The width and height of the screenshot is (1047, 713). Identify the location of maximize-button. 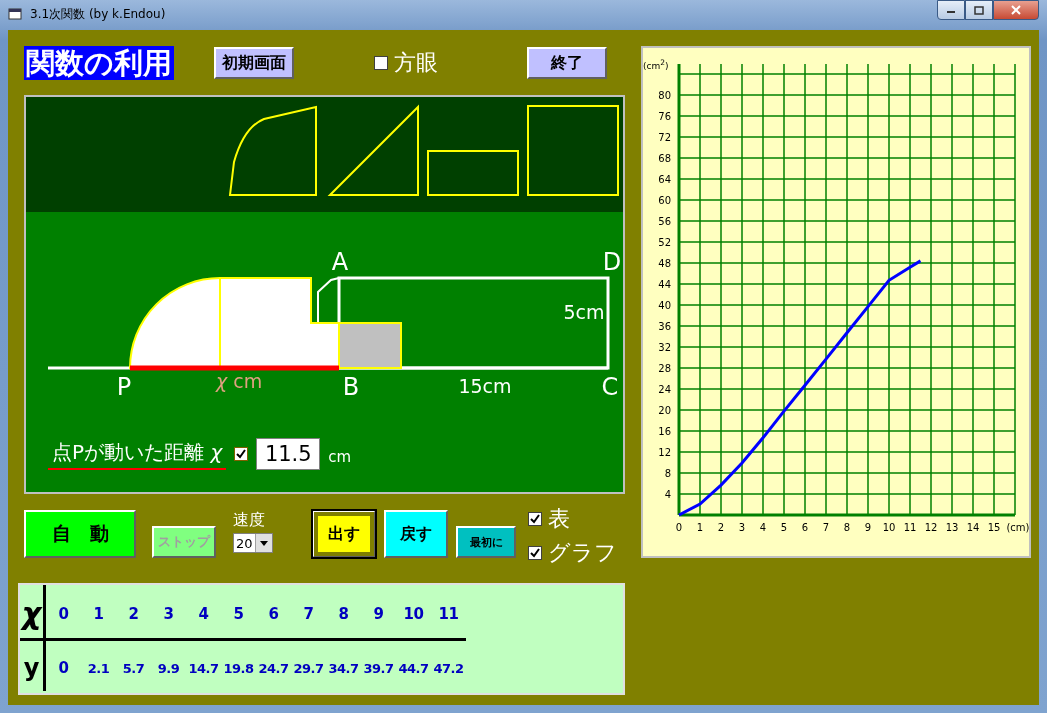
(979, 10).